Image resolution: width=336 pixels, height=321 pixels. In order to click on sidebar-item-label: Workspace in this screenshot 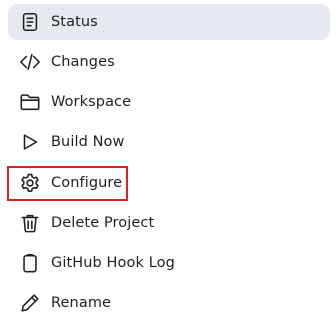, I will do `click(91, 102)`.